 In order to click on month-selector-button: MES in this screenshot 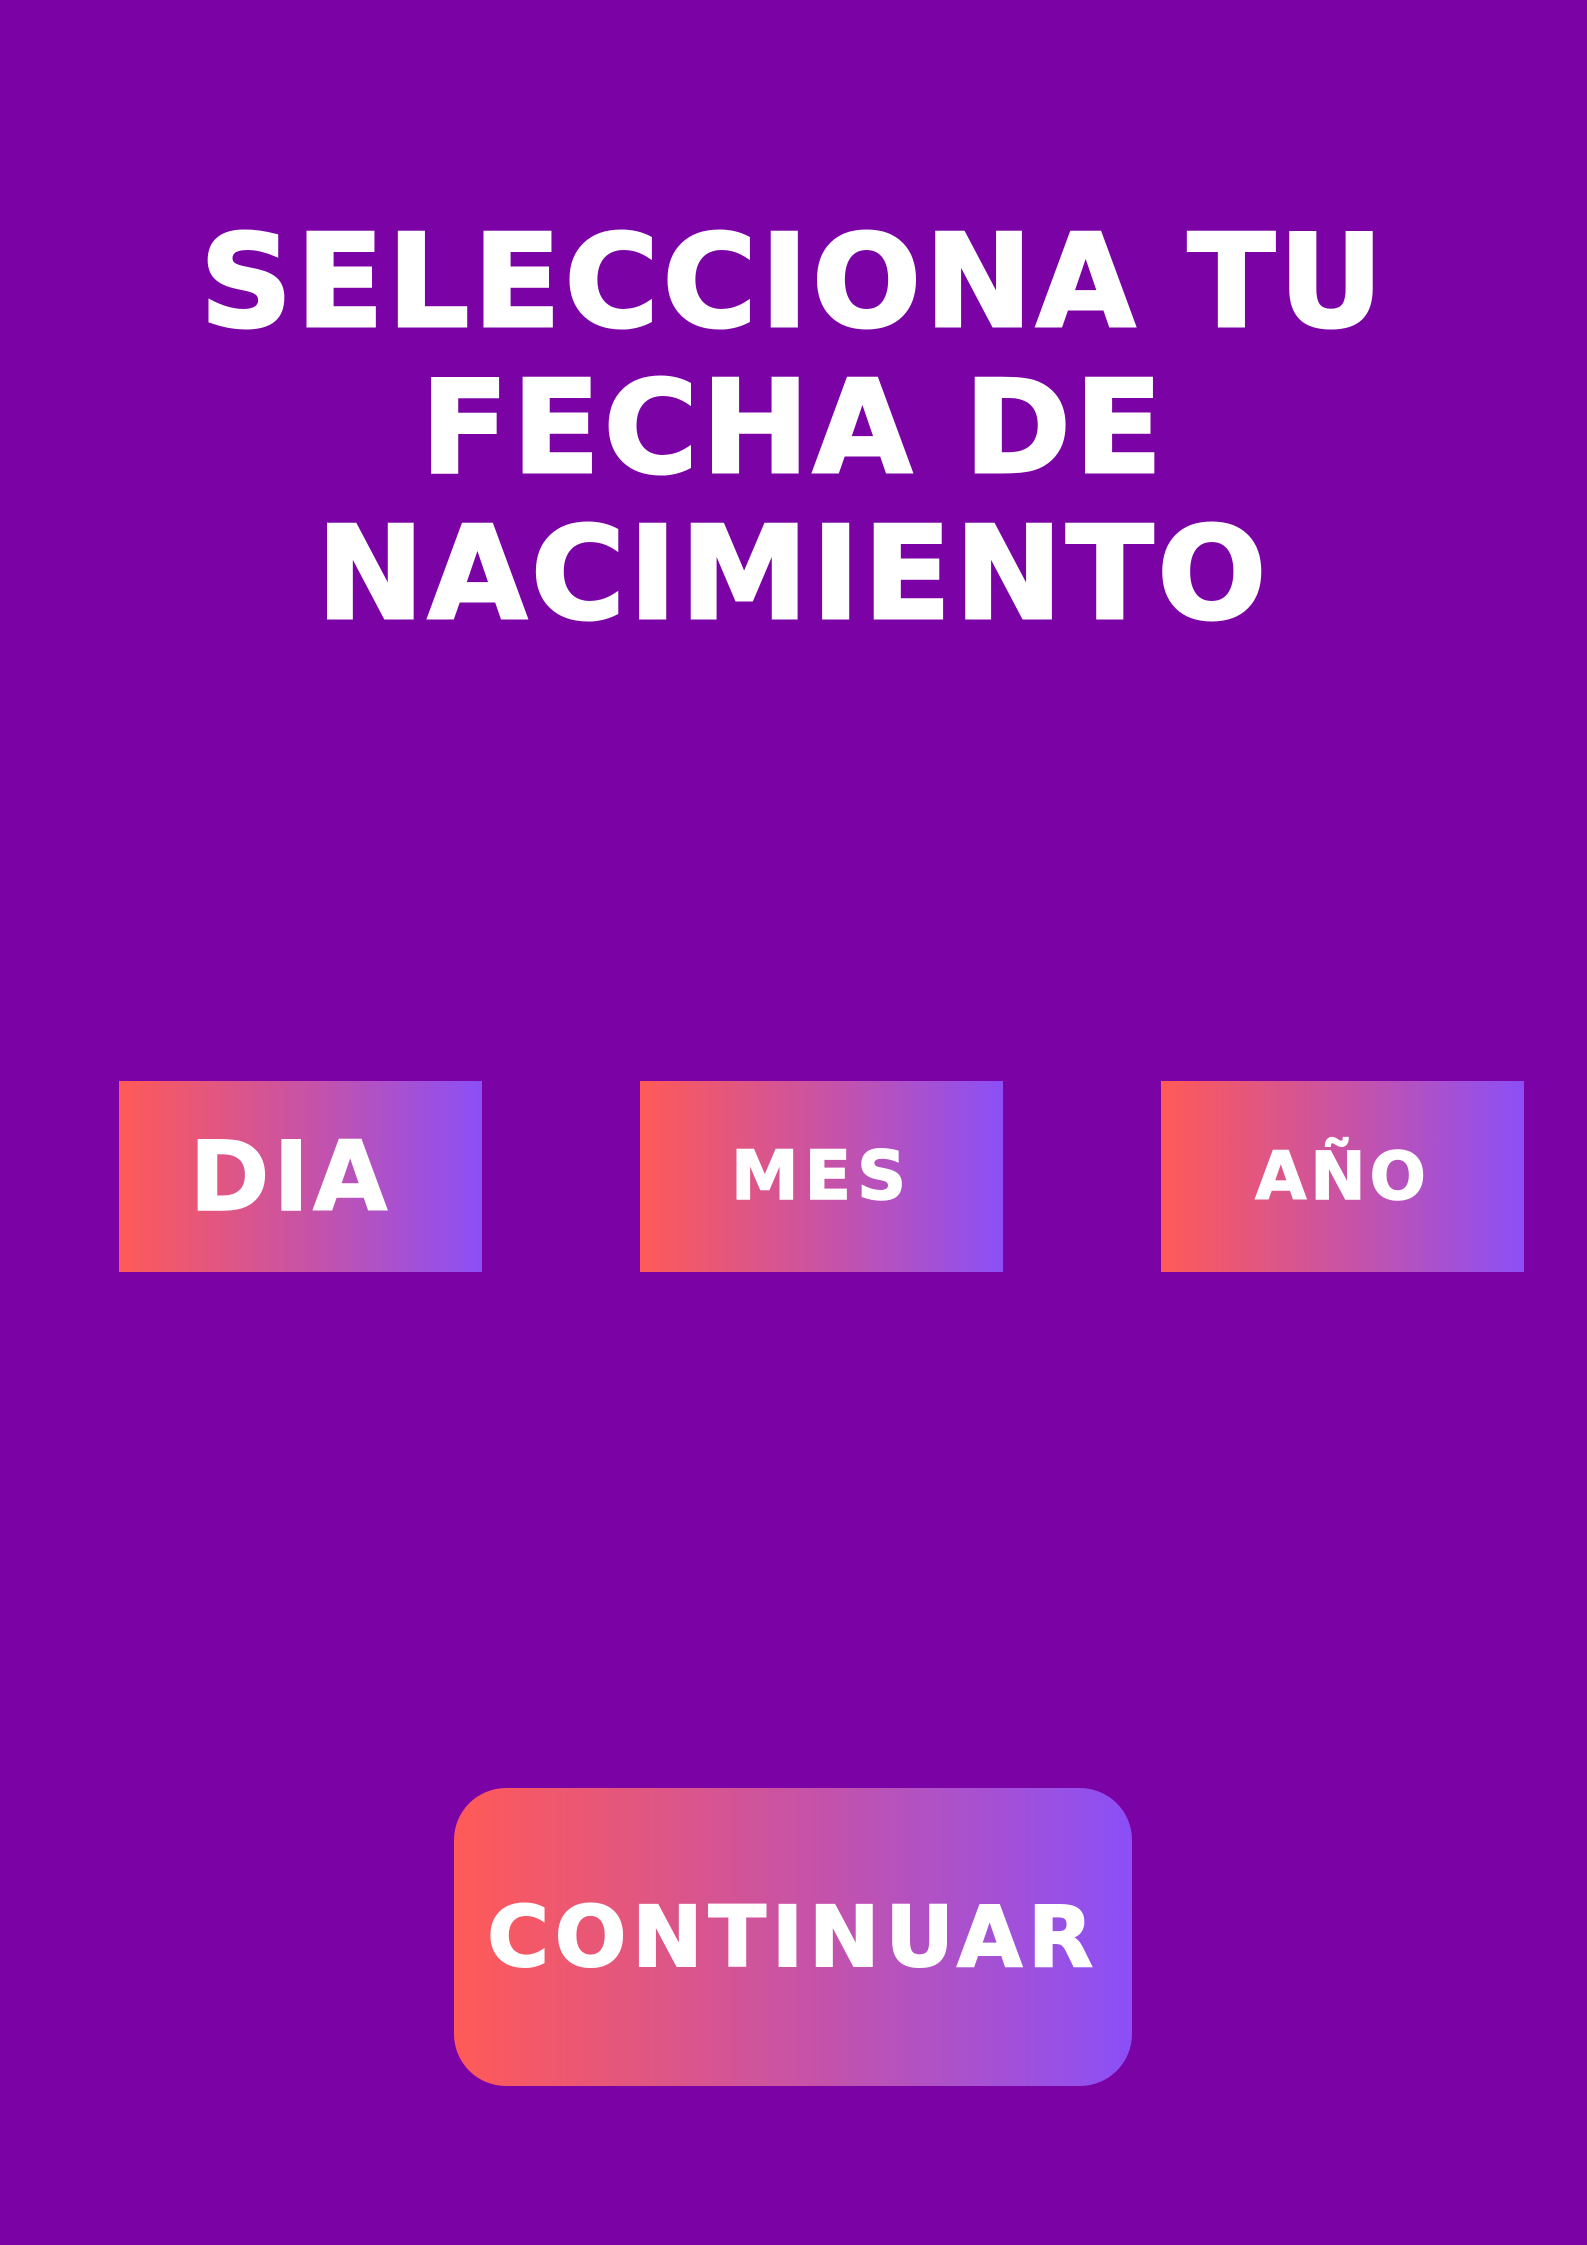, I will do `click(821, 1176)`.